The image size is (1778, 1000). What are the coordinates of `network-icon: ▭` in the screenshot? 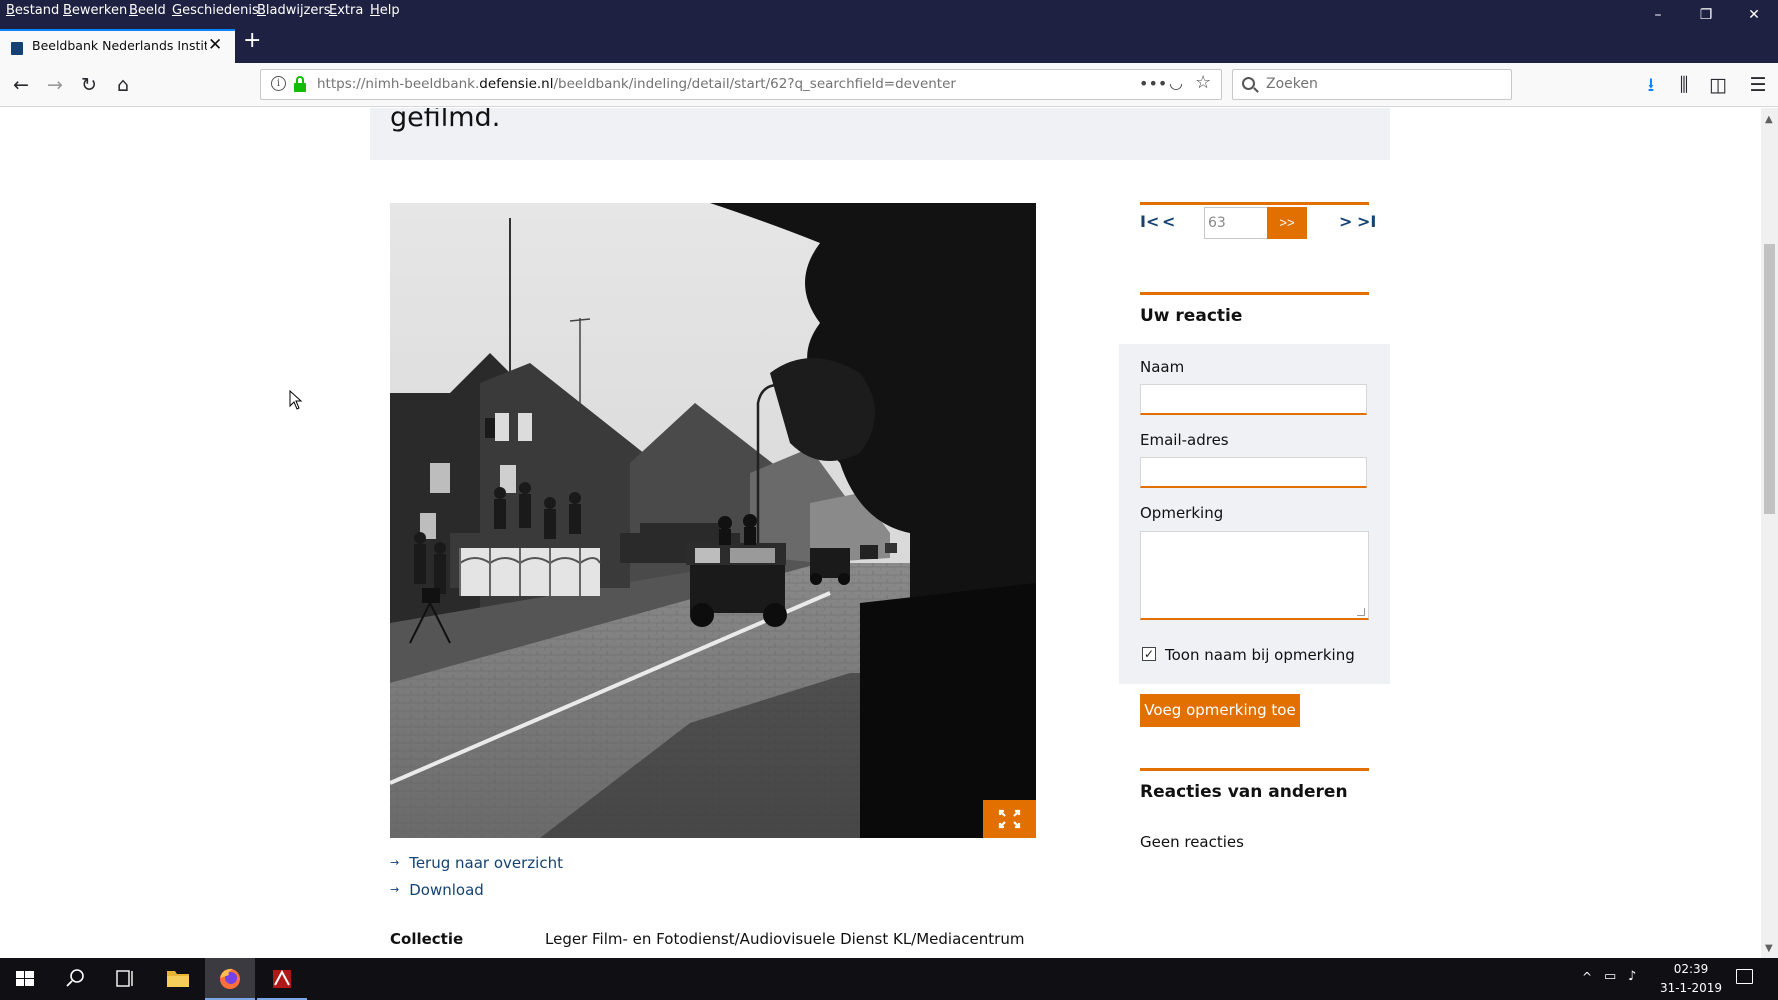 It's located at (1610, 976).